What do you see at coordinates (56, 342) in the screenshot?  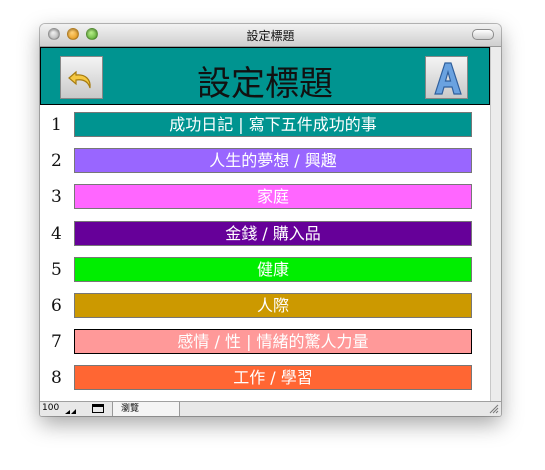 I see `row-number: 7` at bounding box center [56, 342].